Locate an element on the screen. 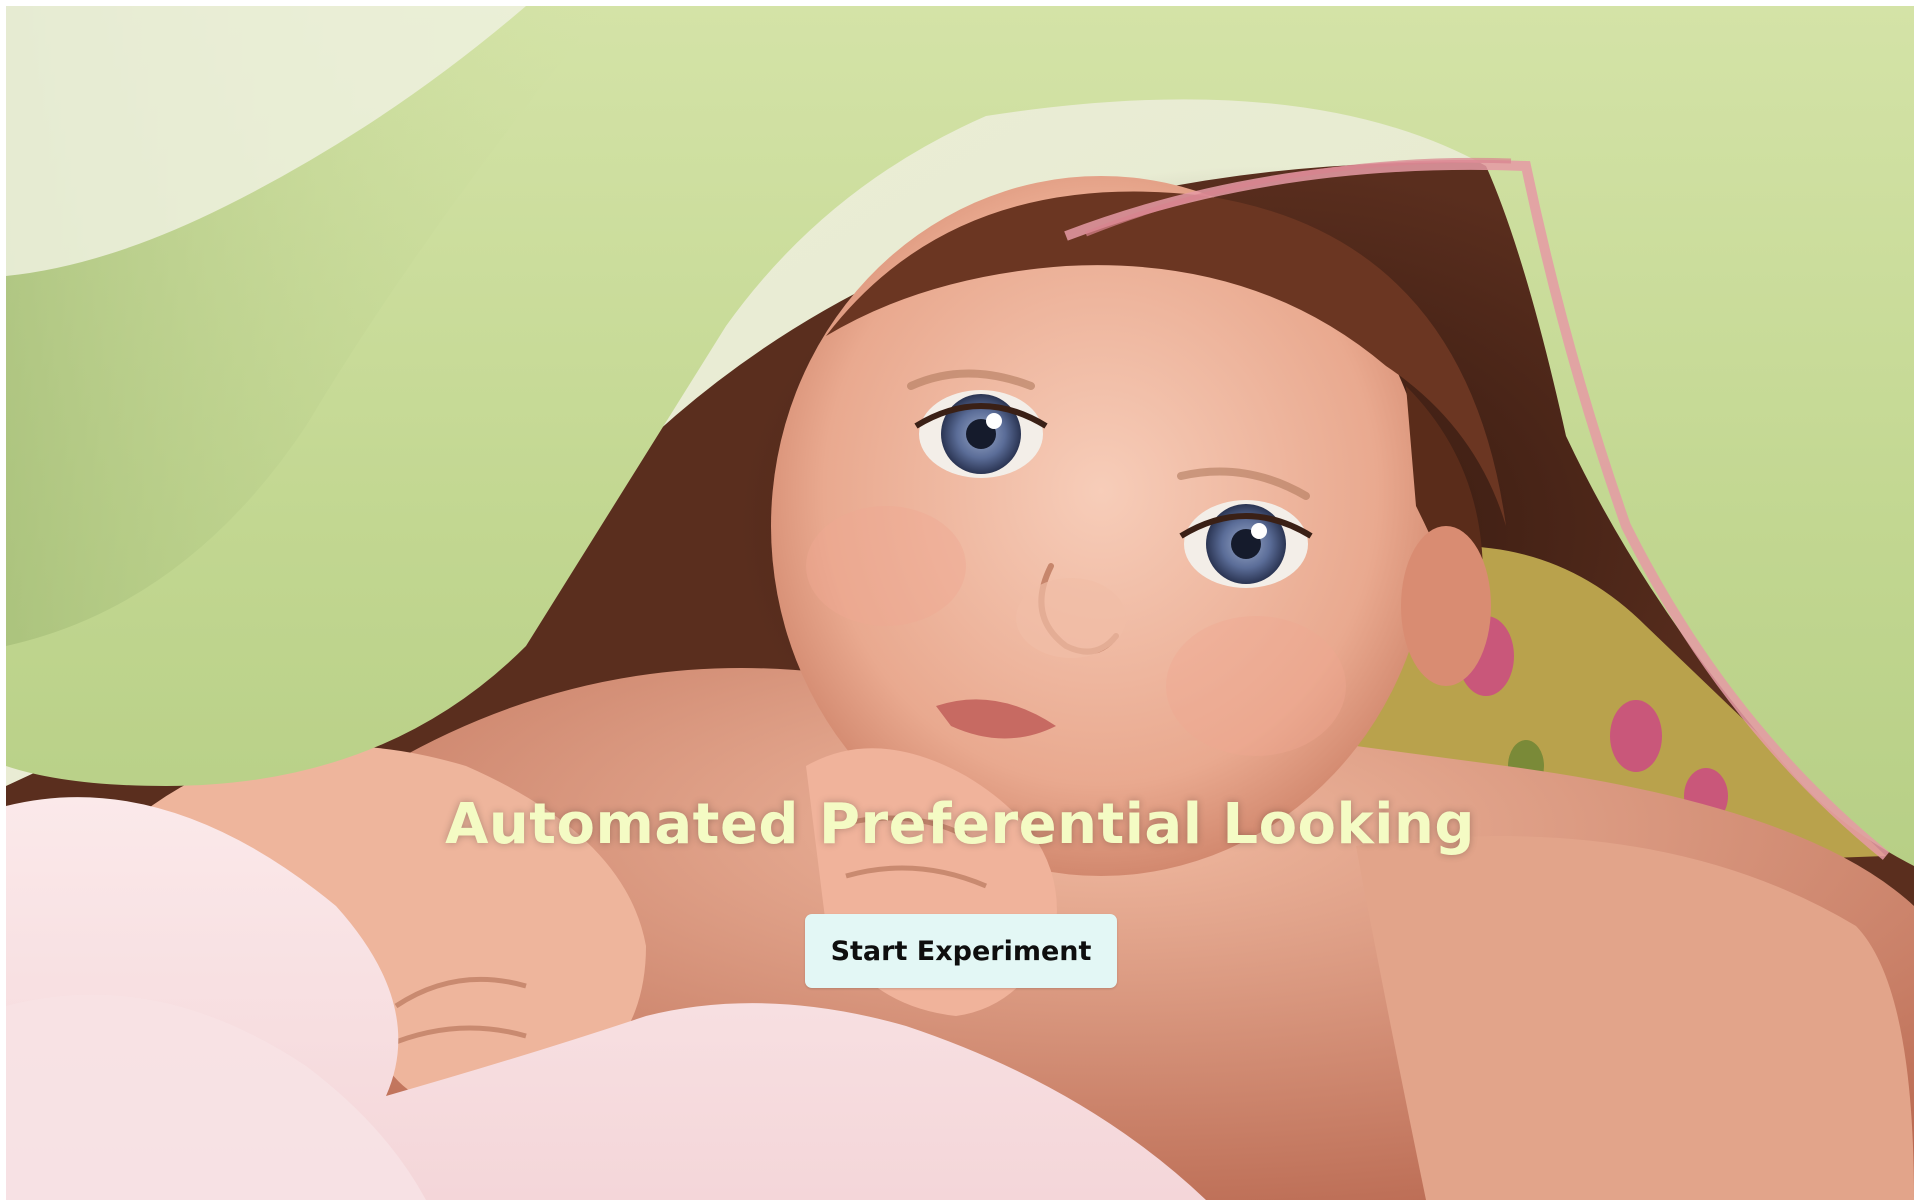 The width and height of the screenshot is (1920, 1200). start-experiment-button: Start Experiment is located at coordinates (961, 951).